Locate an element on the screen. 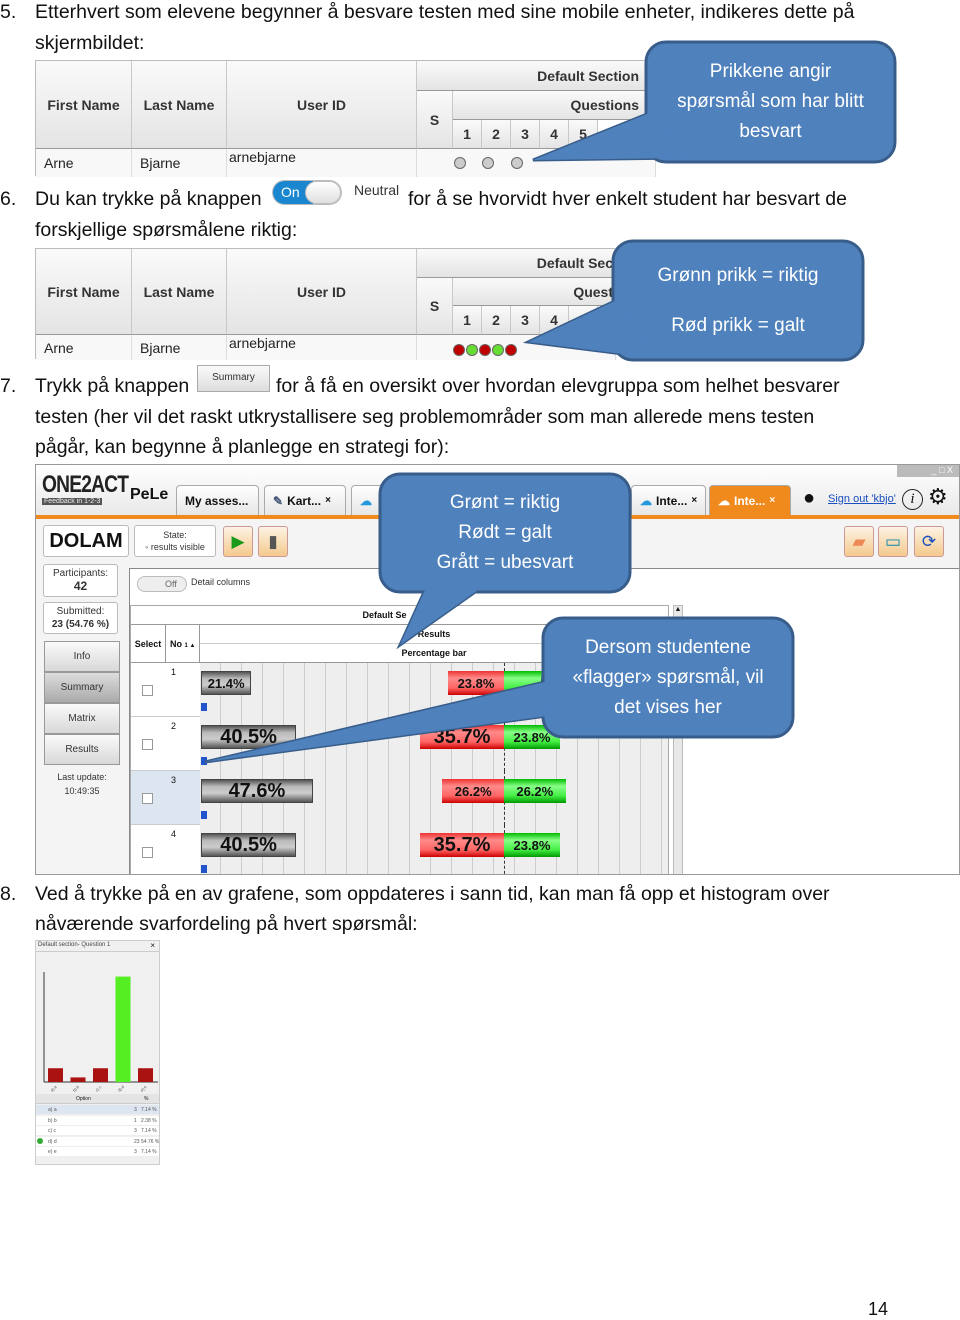  callout-line: det vises her is located at coordinates (668, 707).